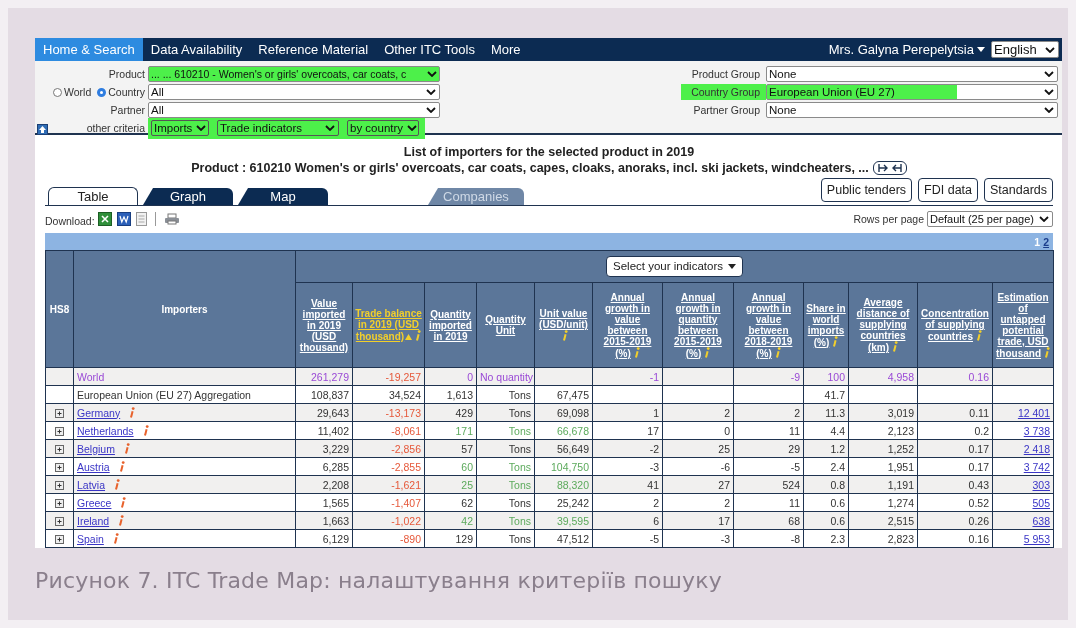  Describe the element at coordinates (726, 110) in the screenshot. I see `field-label: Partner Group` at that location.